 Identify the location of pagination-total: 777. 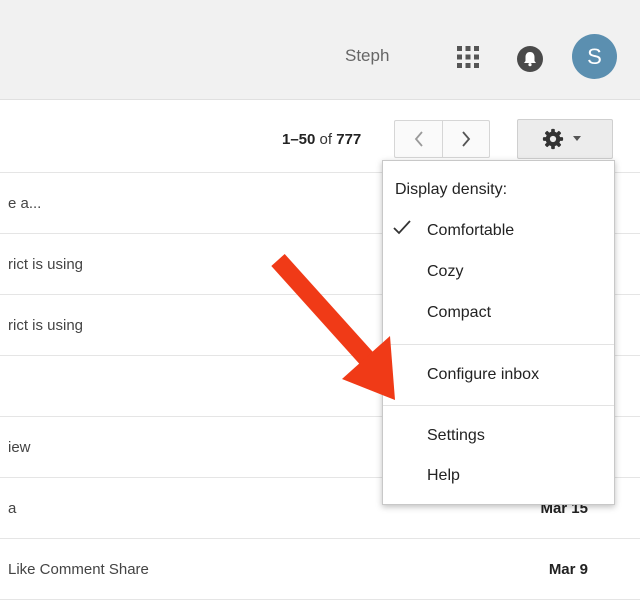
(349, 139).